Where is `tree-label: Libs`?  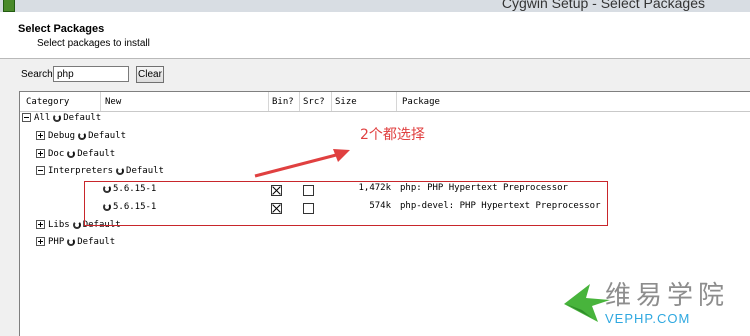 tree-label: Libs is located at coordinates (59, 225).